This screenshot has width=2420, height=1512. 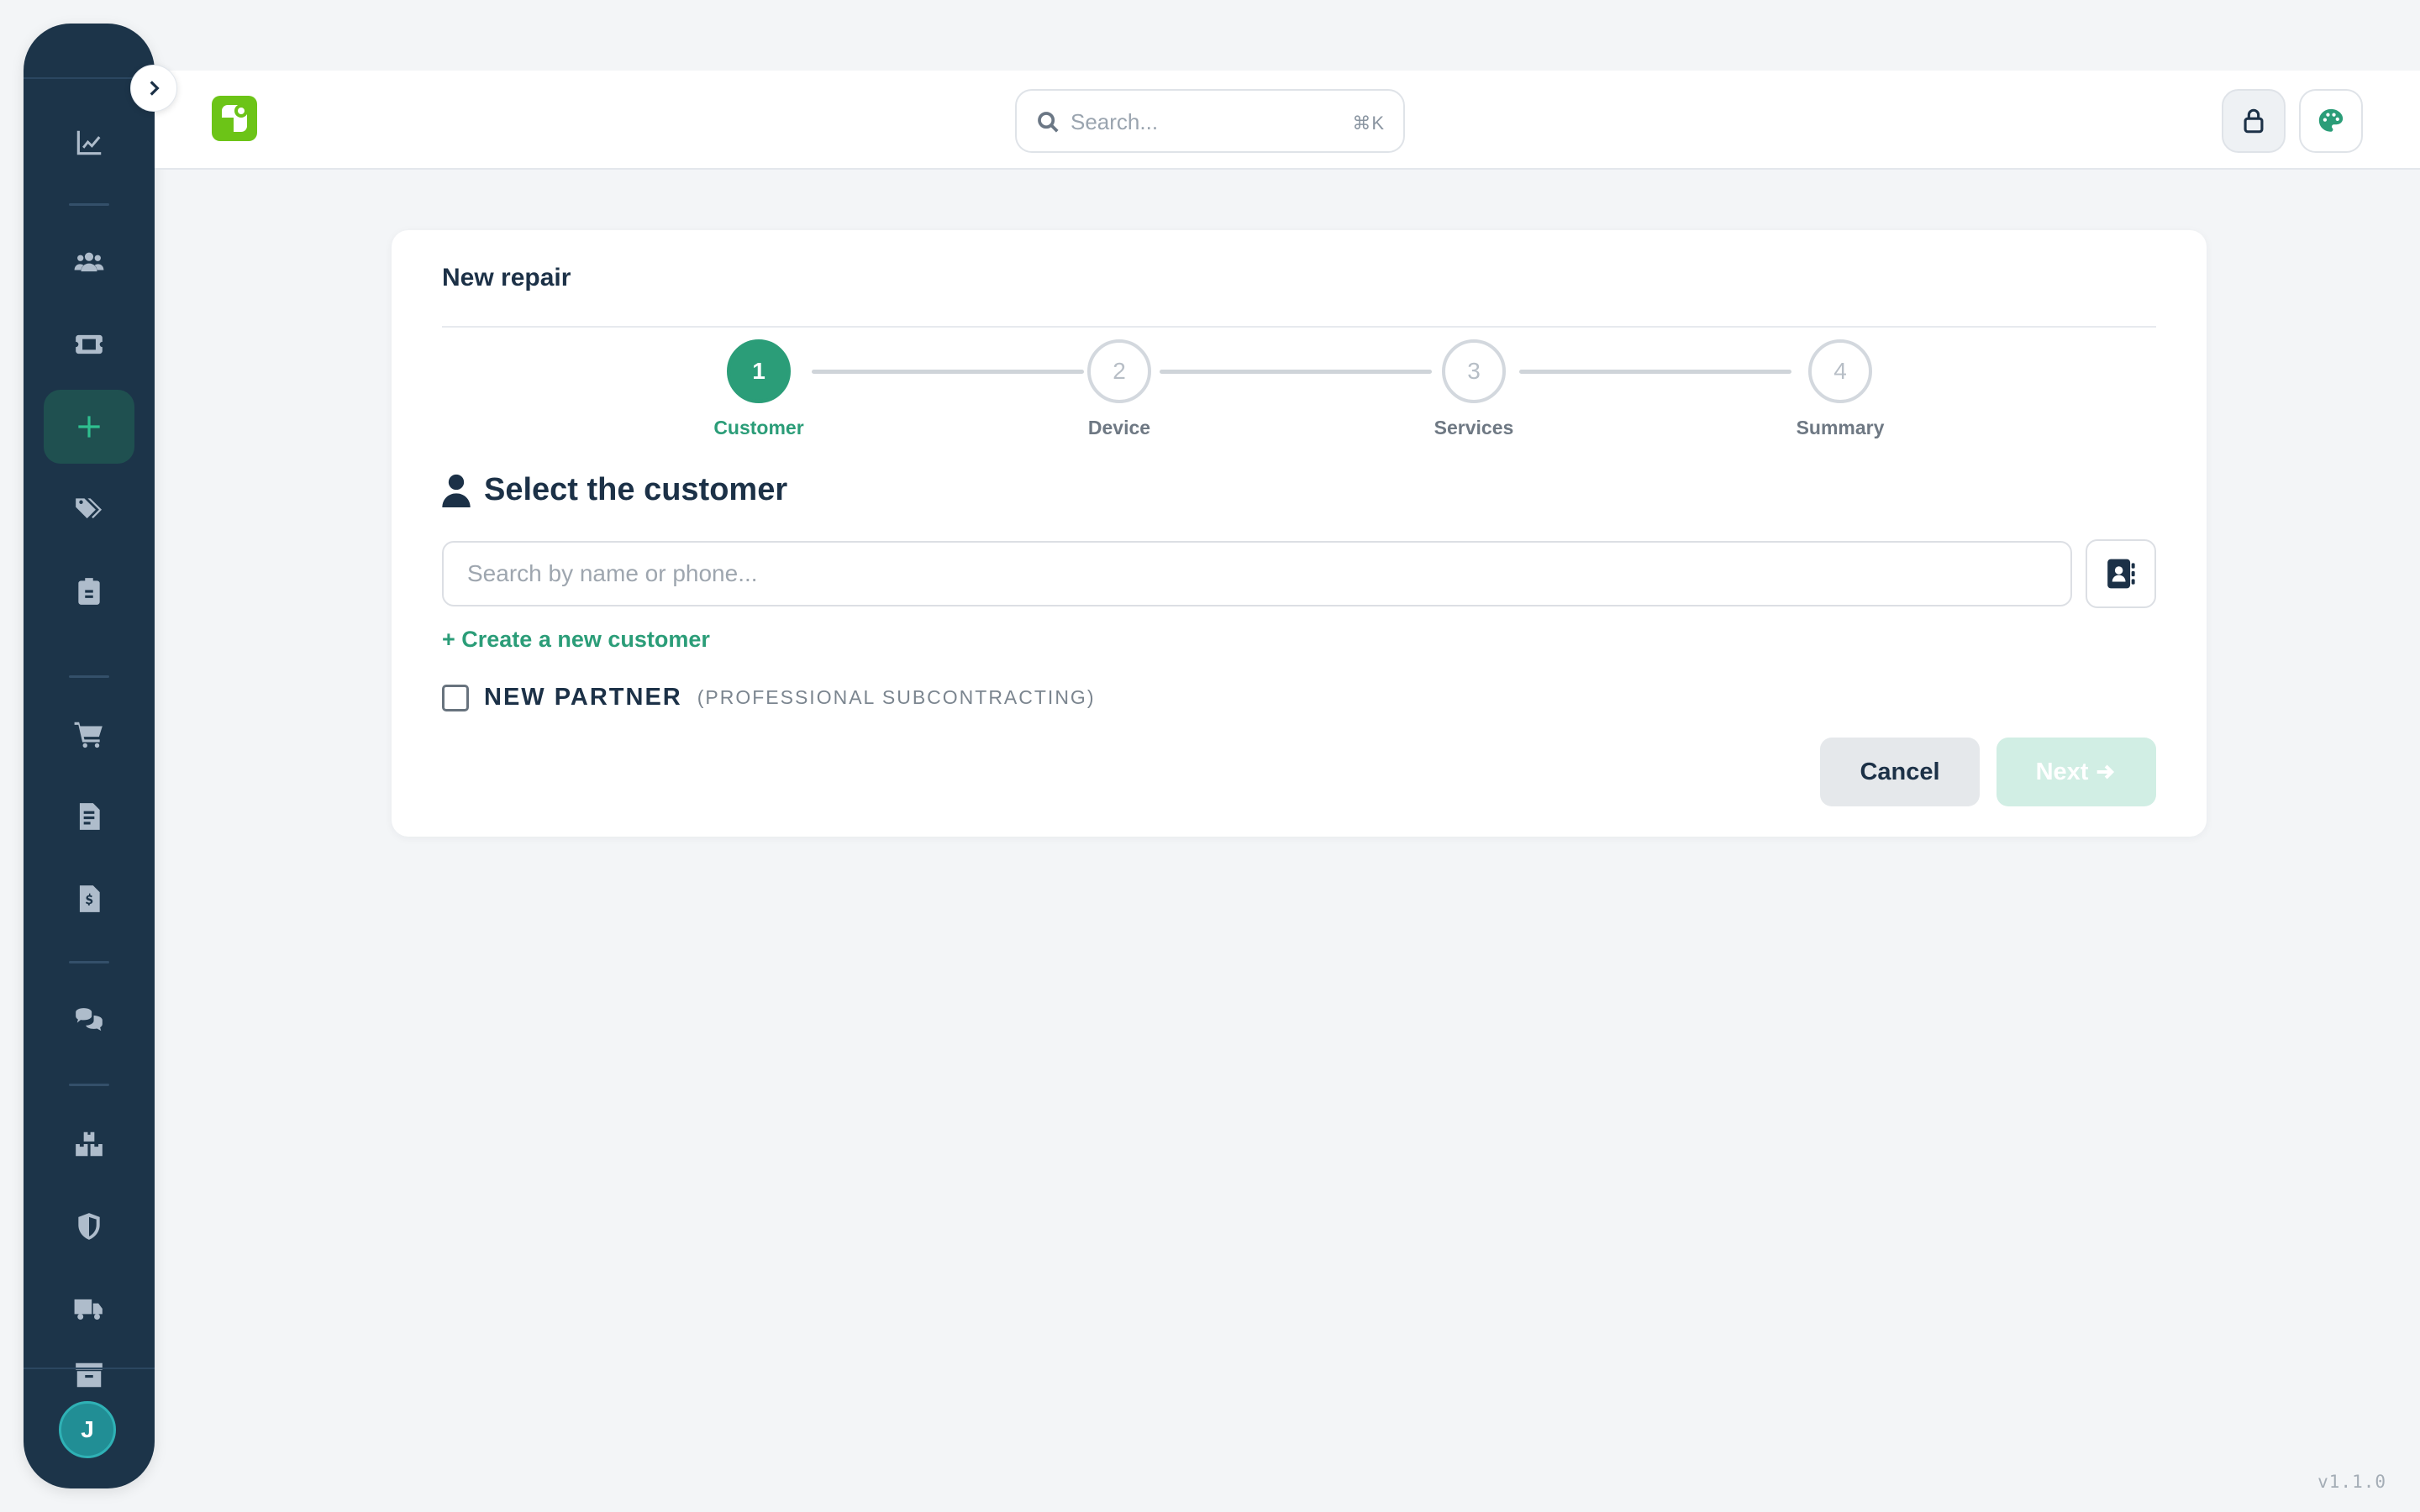 What do you see at coordinates (897, 697) in the screenshot?
I see `new-partner-sublabel: (PROFESSIONAL SUBCONTRACTING)` at bounding box center [897, 697].